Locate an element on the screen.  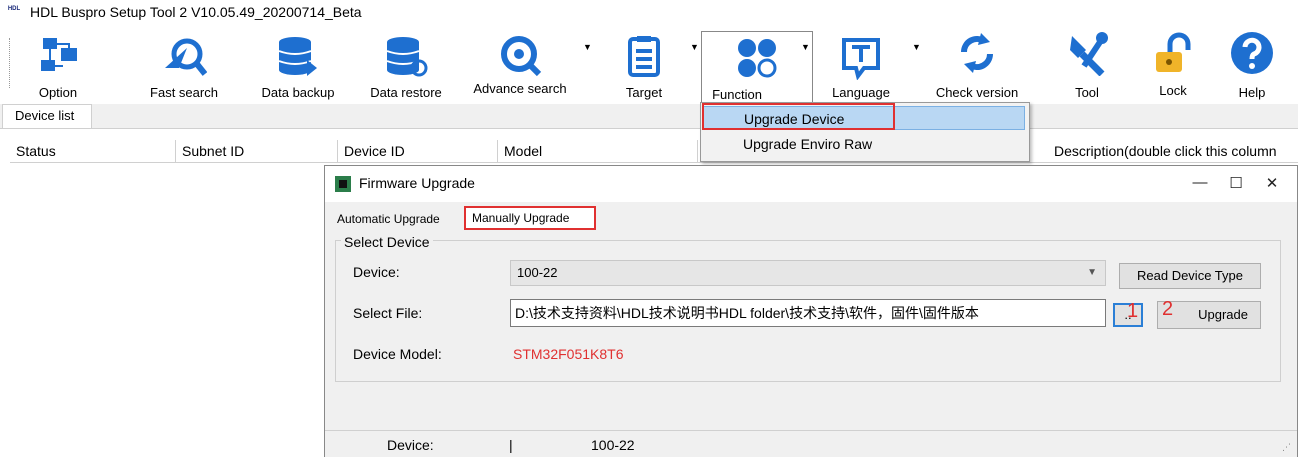
column-status: Status is located at coordinates (93, 151).